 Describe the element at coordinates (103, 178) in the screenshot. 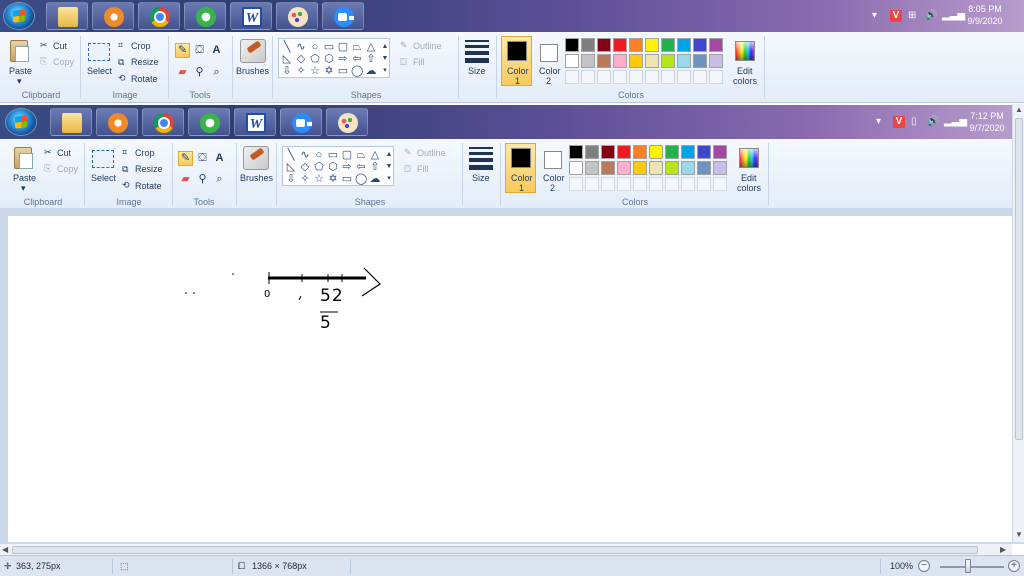

I see `select-button: Select` at that location.